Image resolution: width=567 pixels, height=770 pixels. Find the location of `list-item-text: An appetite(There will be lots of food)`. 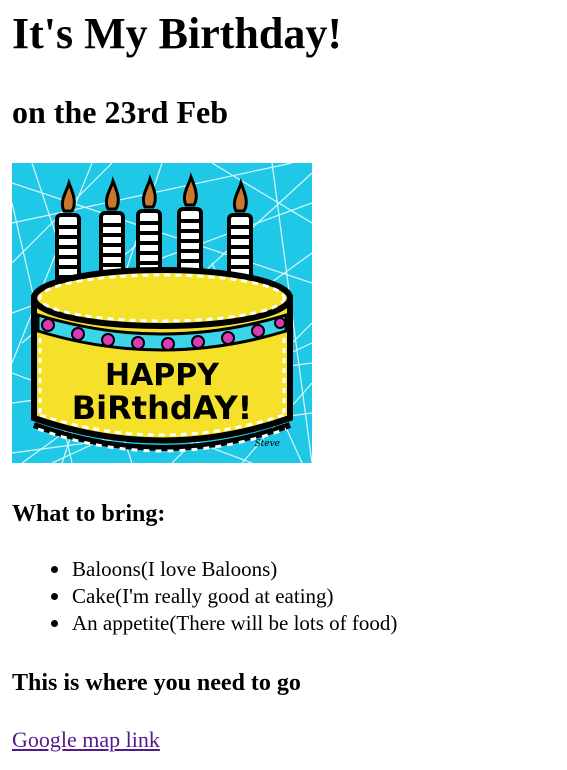

list-item-text: An appetite(There will be lots of food) is located at coordinates (235, 623).